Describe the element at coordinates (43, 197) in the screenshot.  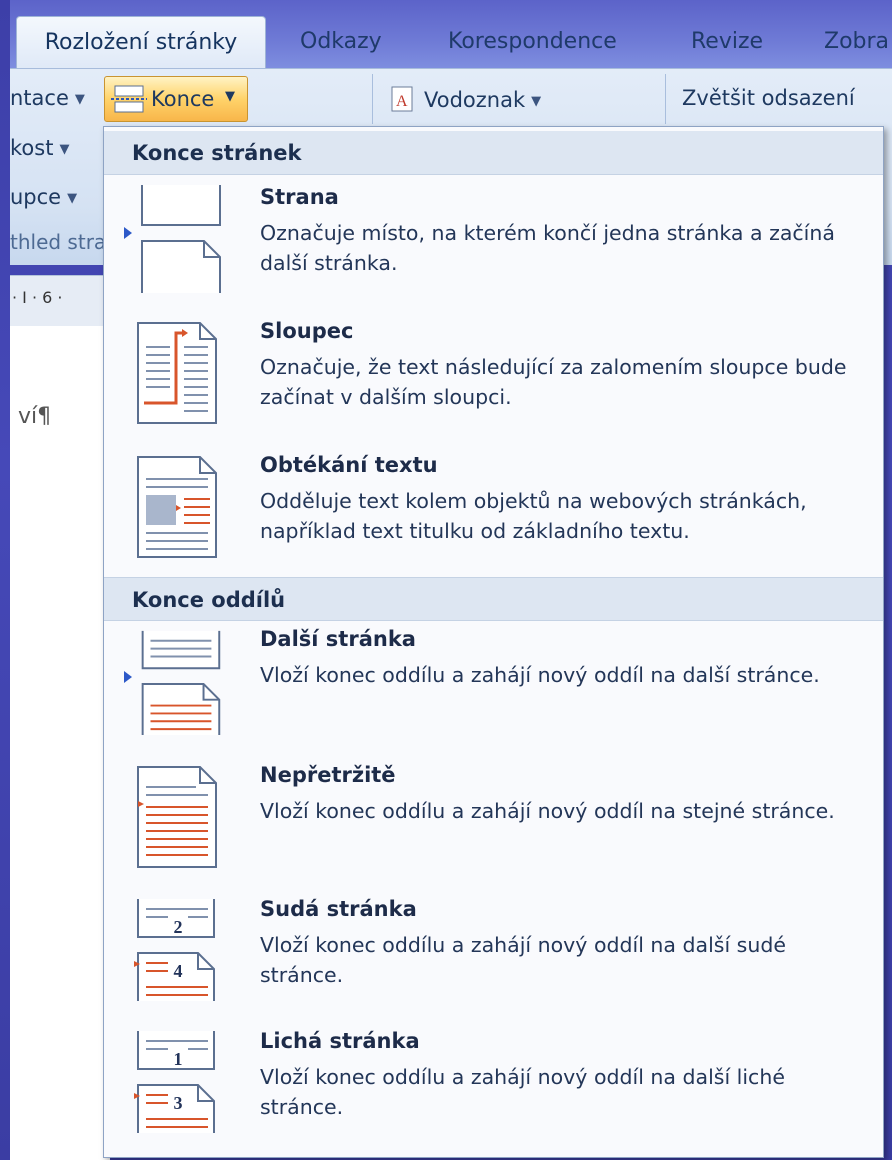
I see `columns-button: upce ▼` at that location.